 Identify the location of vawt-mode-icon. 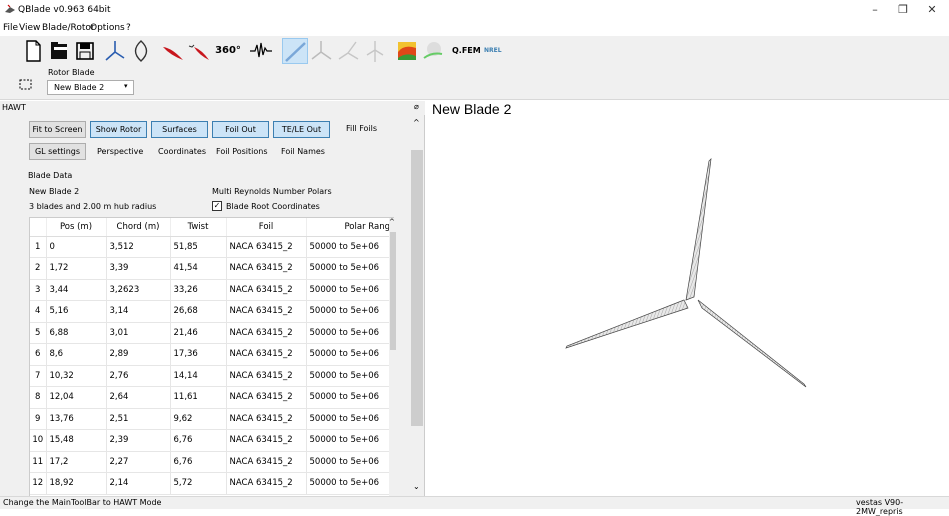
(141, 51).